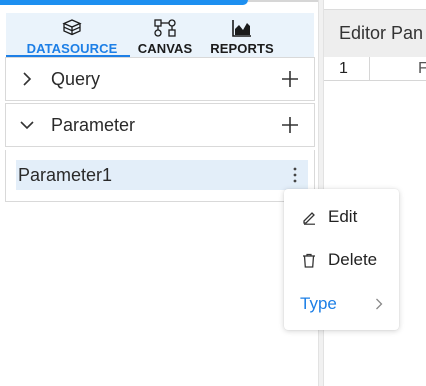  Describe the element at coordinates (65, 174) in the screenshot. I see `parameter-name: Parameter1` at that location.